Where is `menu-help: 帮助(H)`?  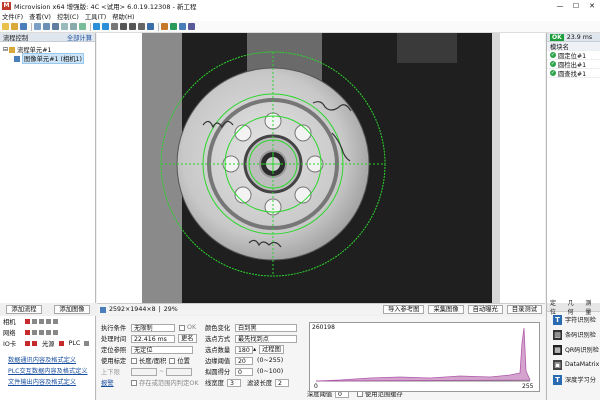
menu-help: 帮助(H) is located at coordinates (123, 16).